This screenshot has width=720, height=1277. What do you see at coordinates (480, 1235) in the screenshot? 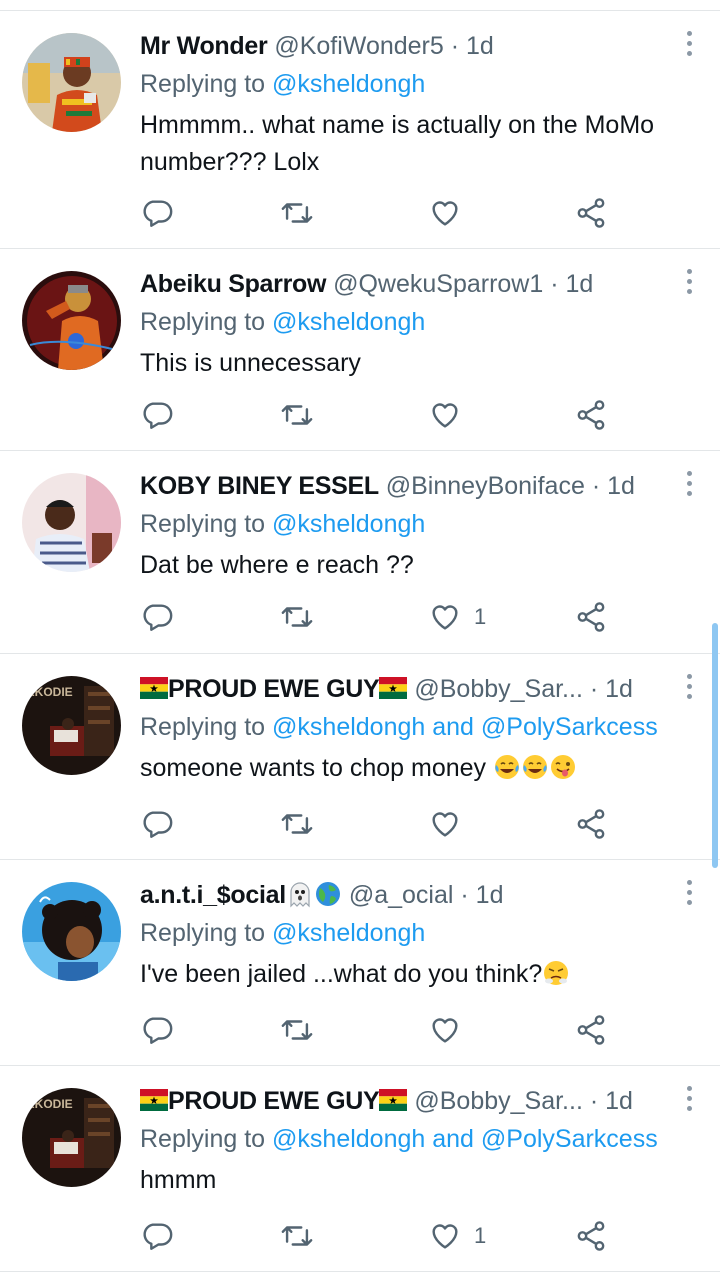
I see `like-count: 1` at bounding box center [480, 1235].